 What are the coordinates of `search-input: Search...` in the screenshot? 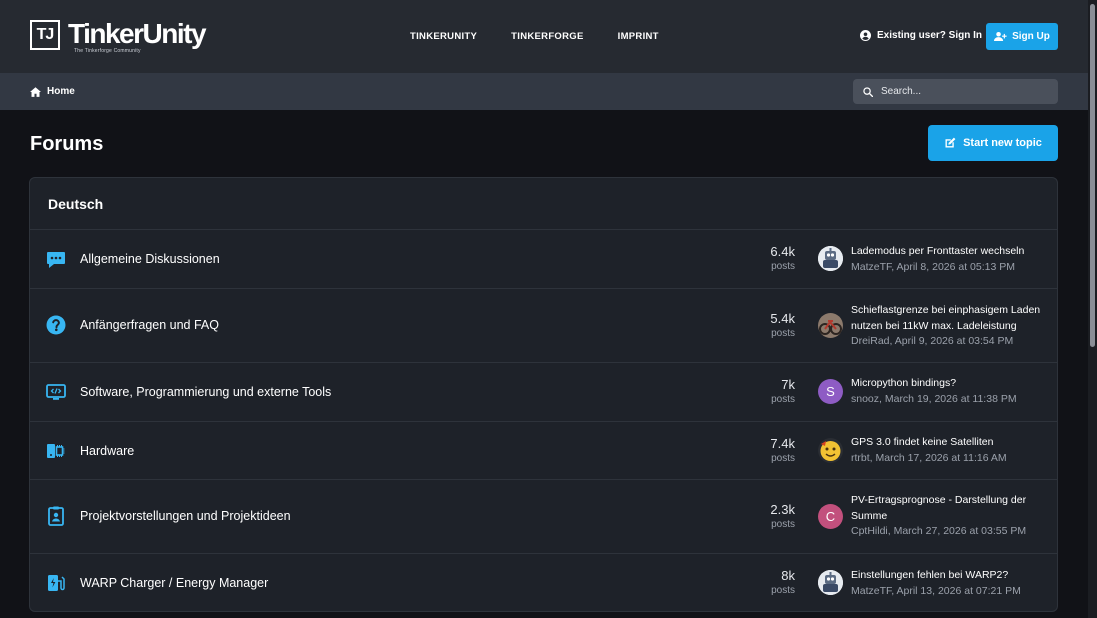 It's located at (955, 91).